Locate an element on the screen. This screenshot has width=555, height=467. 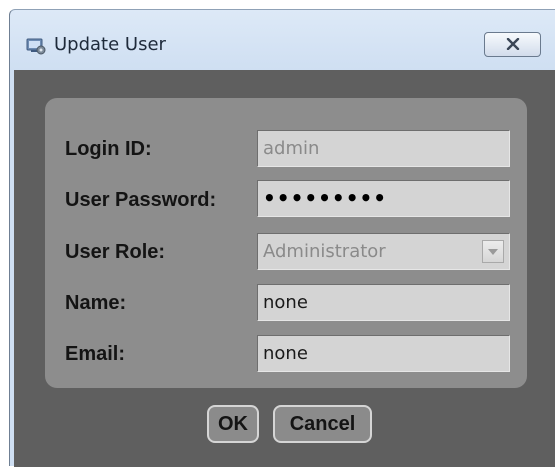
cancel-button: Cancel is located at coordinates (322, 424).